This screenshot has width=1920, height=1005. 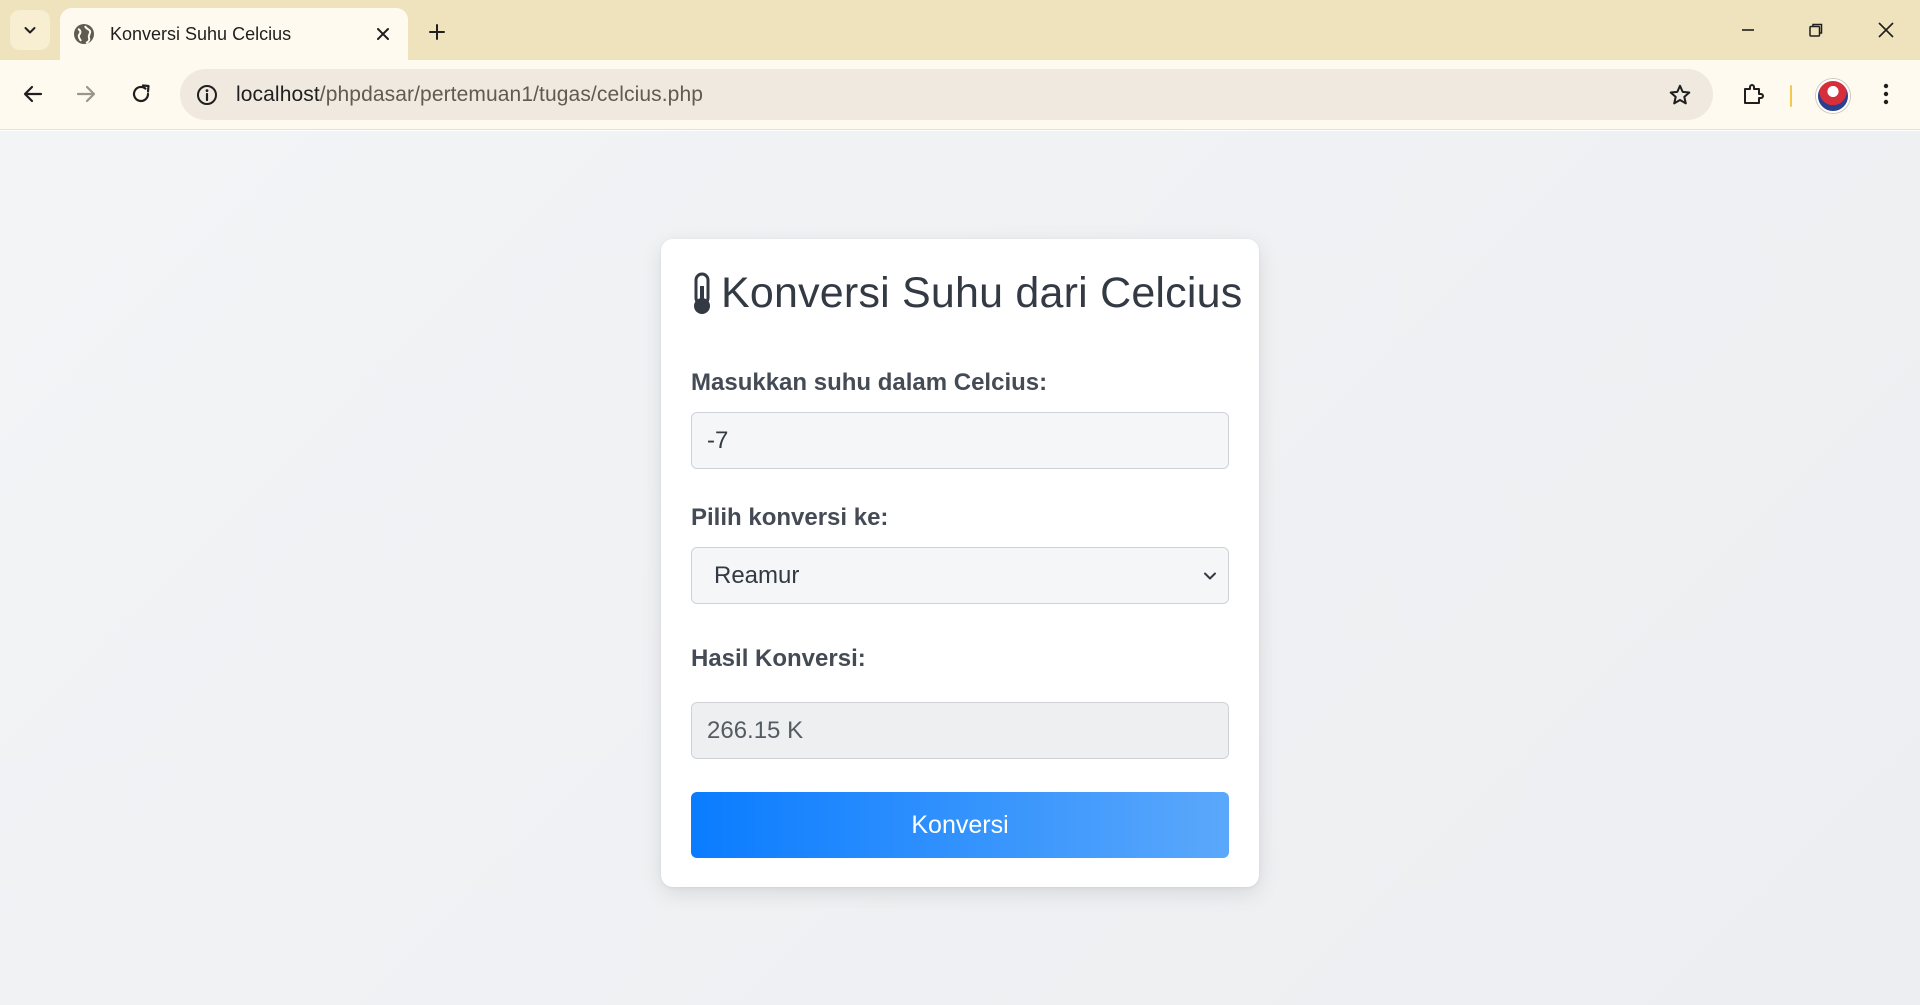 I want to click on arrow-right-icon, so click(x=86, y=94).